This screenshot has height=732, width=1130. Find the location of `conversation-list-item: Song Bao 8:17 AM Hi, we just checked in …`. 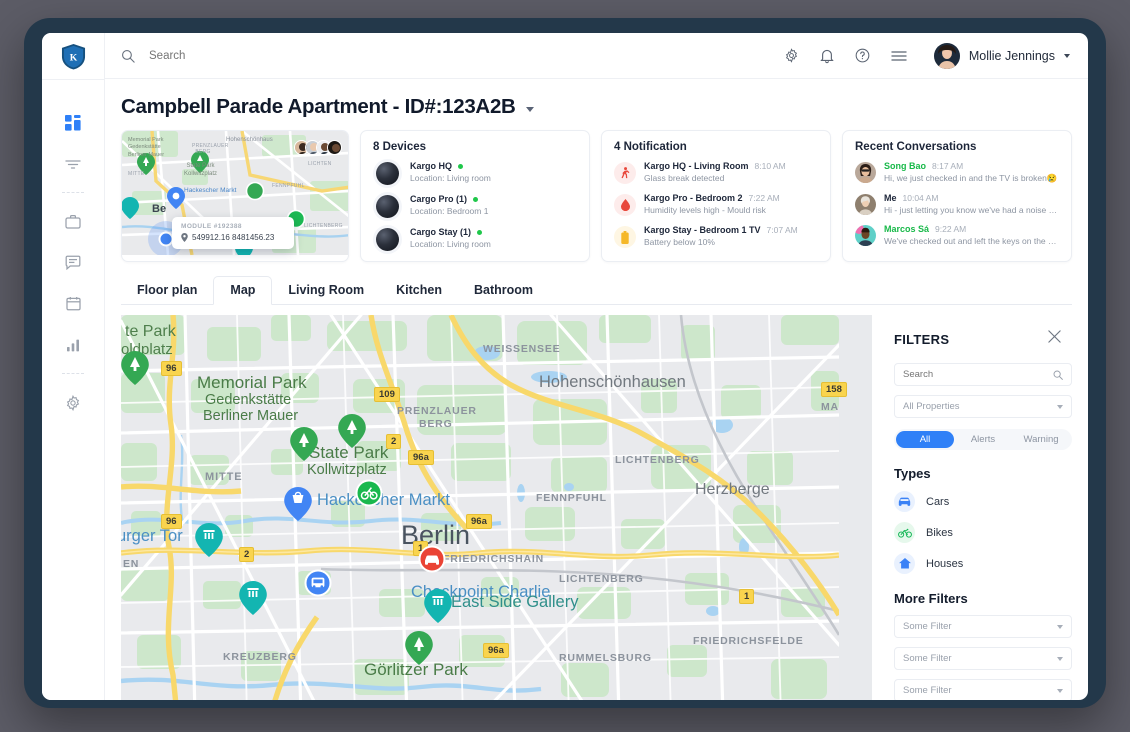

conversation-list-item: Song Bao 8:17 AM Hi, we just checked in … is located at coordinates (957, 172).